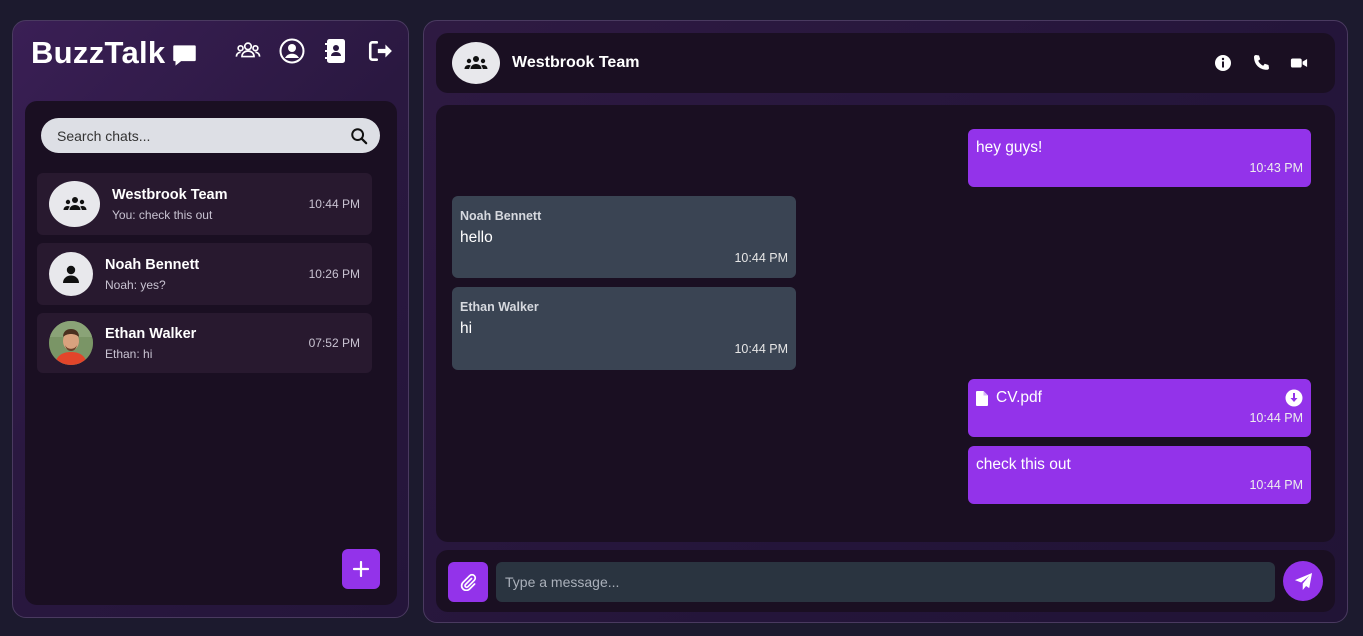 The width and height of the screenshot is (1363, 636). Describe the element at coordinates (476, 237) in the screenshot. I see `message-text: hello` at that location.